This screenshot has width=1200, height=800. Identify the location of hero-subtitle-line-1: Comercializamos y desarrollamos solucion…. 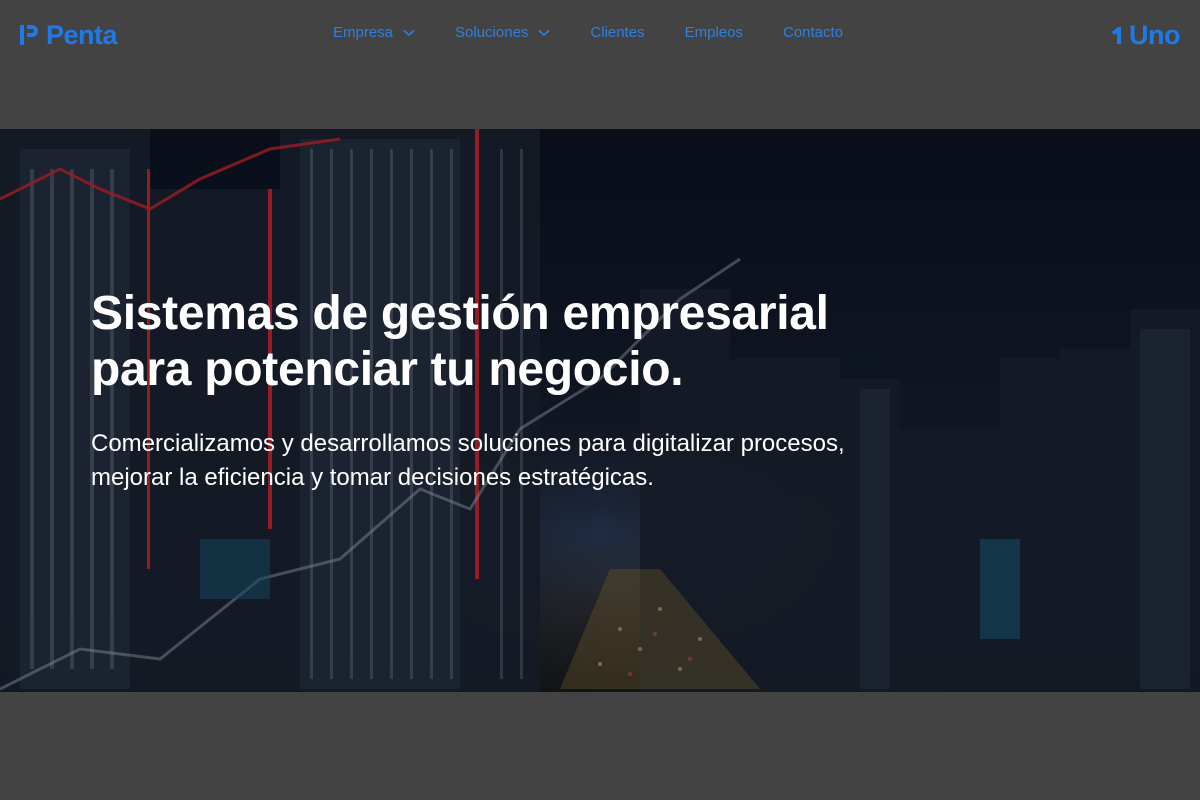
(468, 443).